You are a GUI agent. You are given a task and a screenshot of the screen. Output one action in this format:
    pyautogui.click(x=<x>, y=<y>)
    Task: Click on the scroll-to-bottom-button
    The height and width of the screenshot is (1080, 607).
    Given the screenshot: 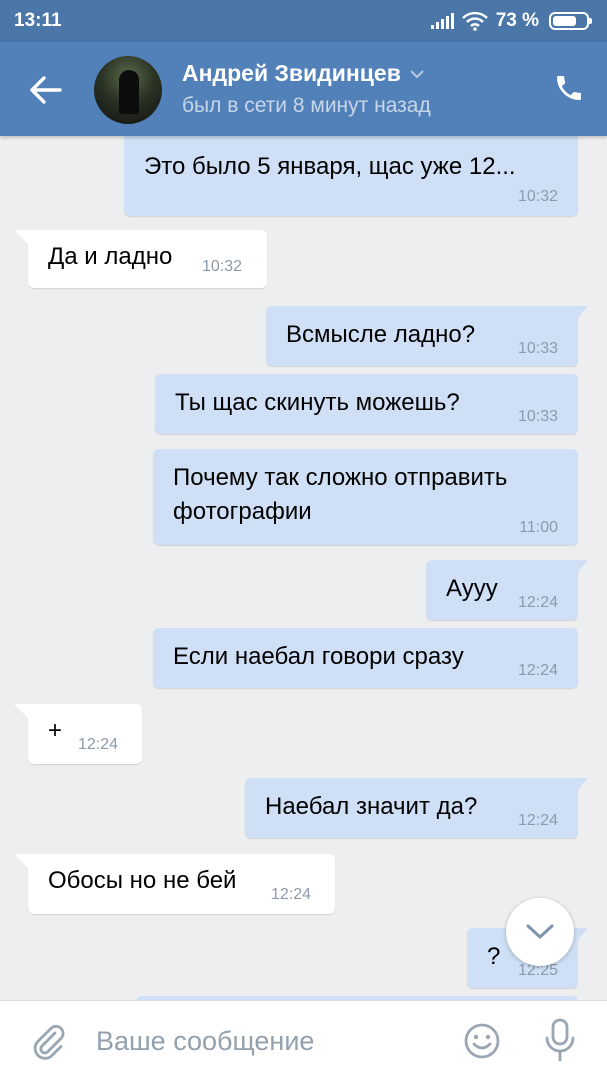 What is the action you would take?
    pyautogui.click(x=540, y=932)
    